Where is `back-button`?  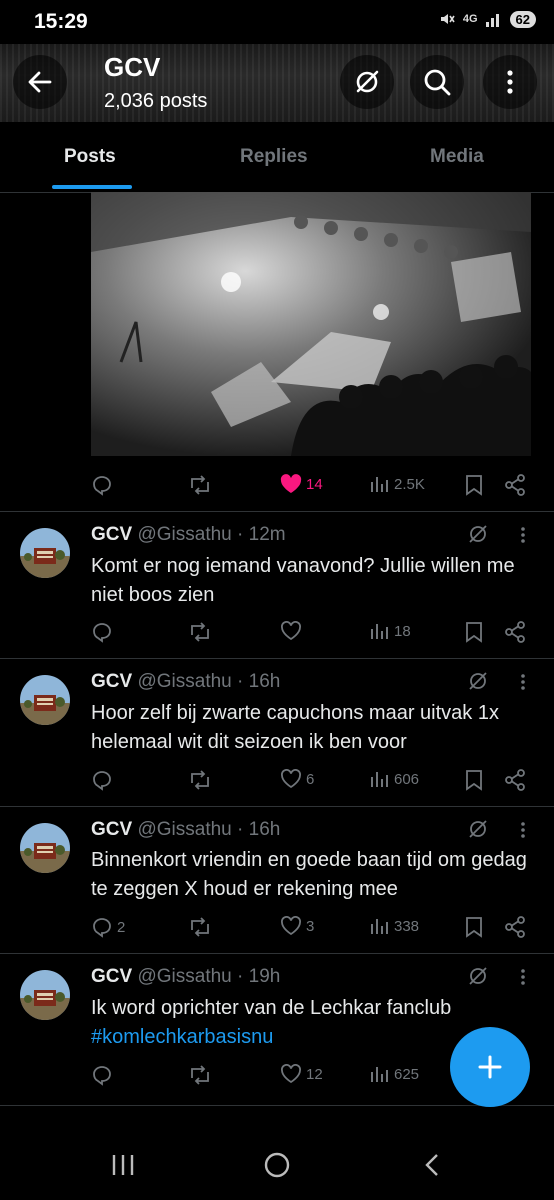 back-button is located at coordinates (40, 82).